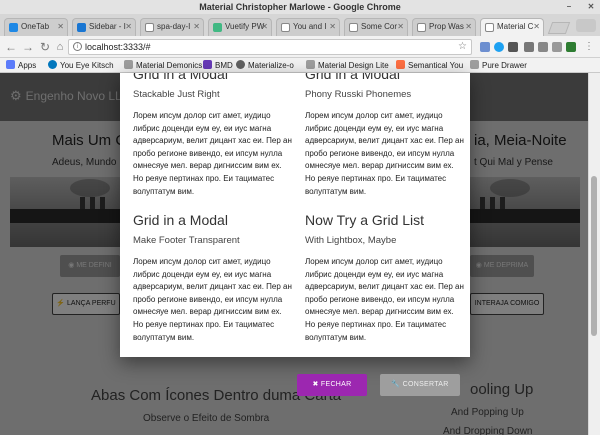  Describe the element at coordinates (87, 65) in the screenshot. I see `bookmark-label: You Eye Kitsch` at that location.